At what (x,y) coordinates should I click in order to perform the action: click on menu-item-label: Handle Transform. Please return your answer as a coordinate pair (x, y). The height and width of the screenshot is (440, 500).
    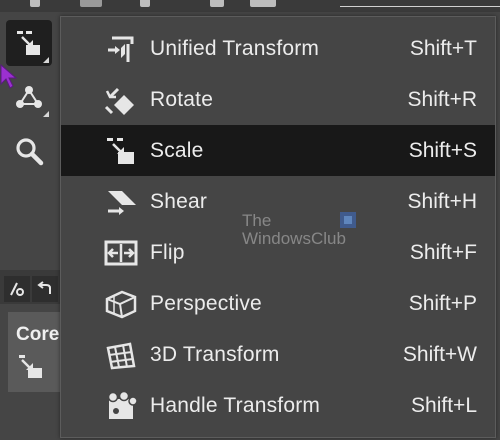
    Looking at the image, I should click on (235, 405).